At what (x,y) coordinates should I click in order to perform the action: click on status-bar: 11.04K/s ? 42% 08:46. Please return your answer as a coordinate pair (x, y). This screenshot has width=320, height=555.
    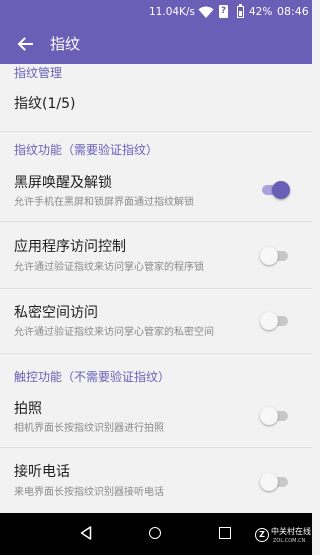
    Looking at the image, I should click on (156, 12).